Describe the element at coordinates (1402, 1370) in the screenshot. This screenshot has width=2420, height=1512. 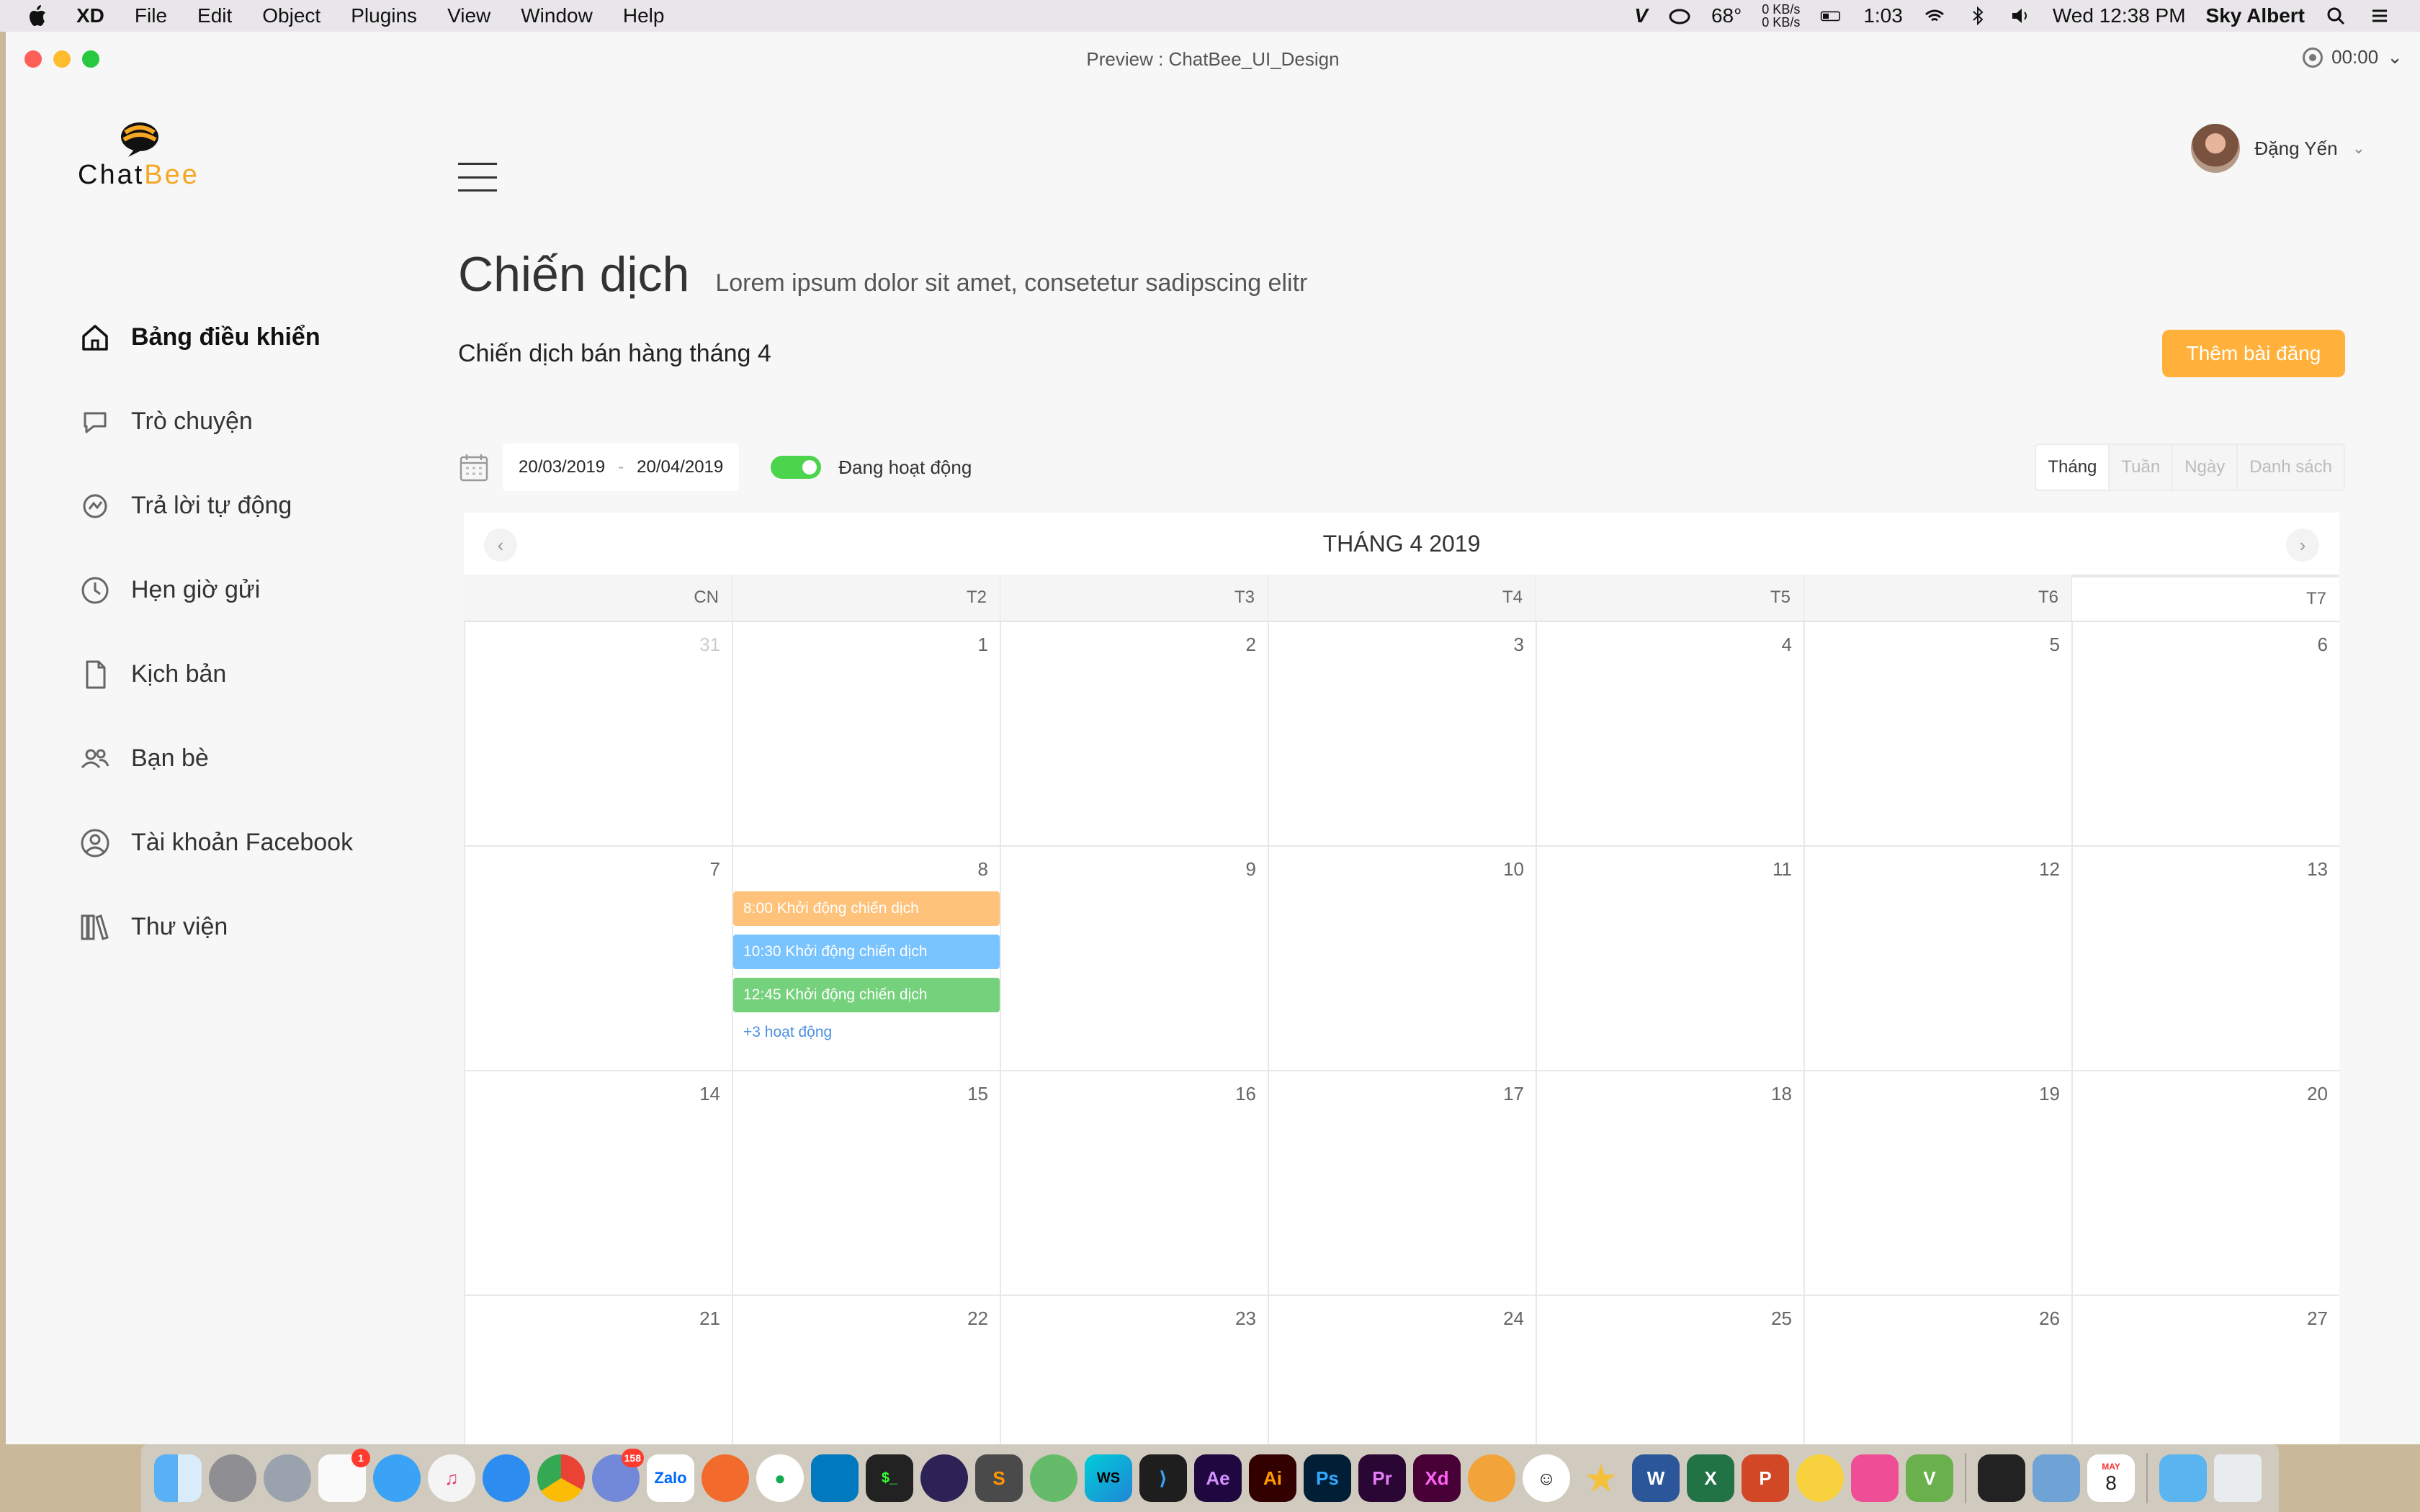
I see `calendar-day-cell: 24` at that location.